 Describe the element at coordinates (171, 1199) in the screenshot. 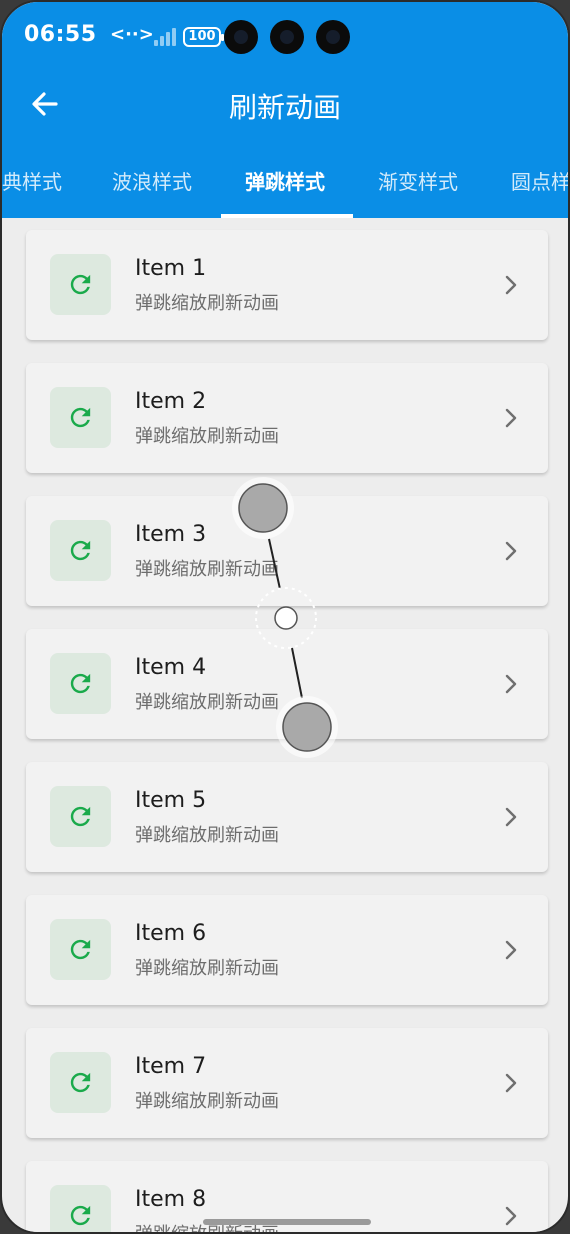

I see `item-title: Item 8` at that location.